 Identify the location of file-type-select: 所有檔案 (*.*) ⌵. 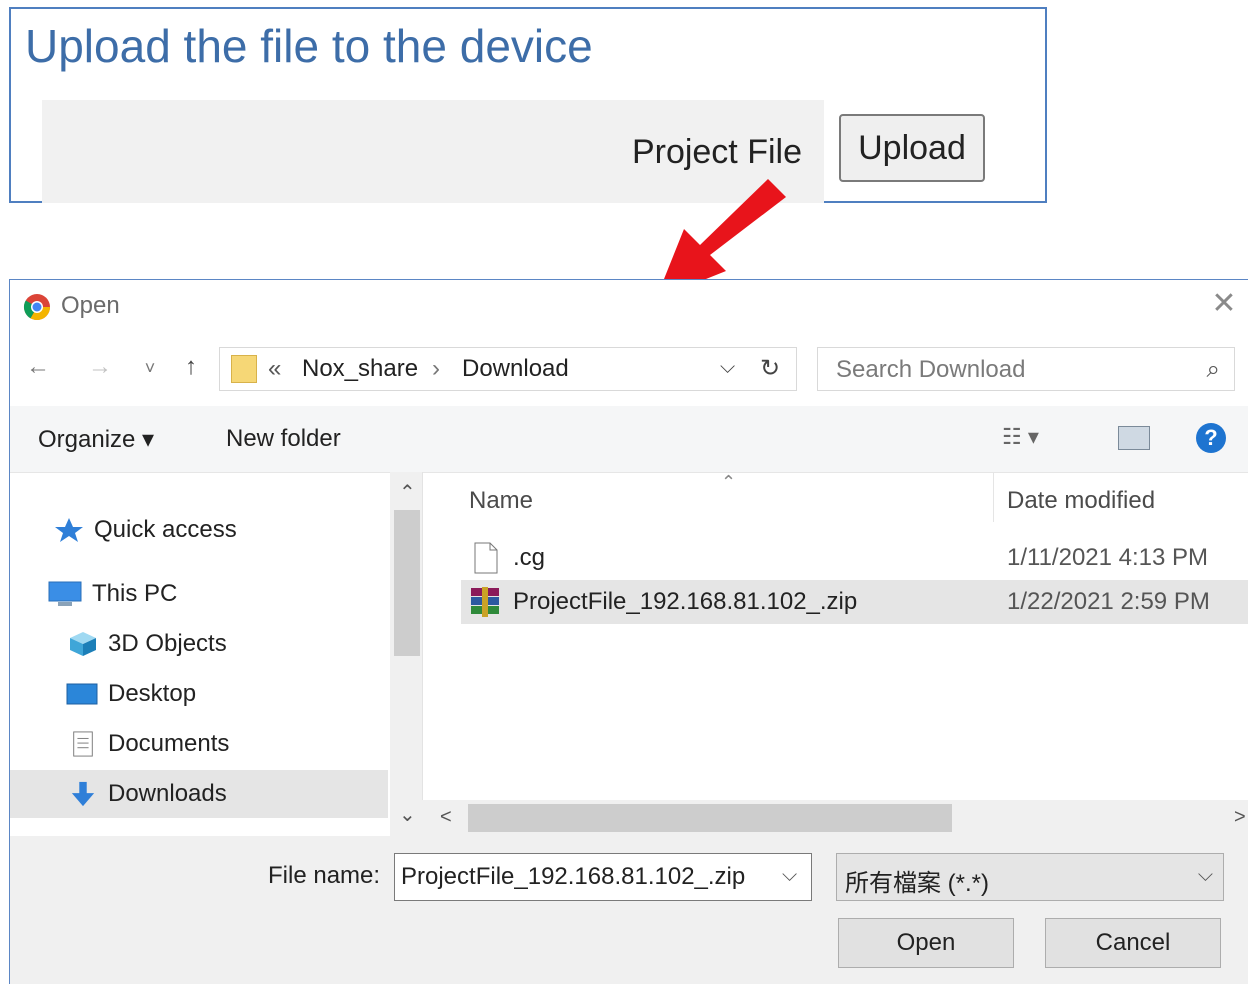
(1030, 877).